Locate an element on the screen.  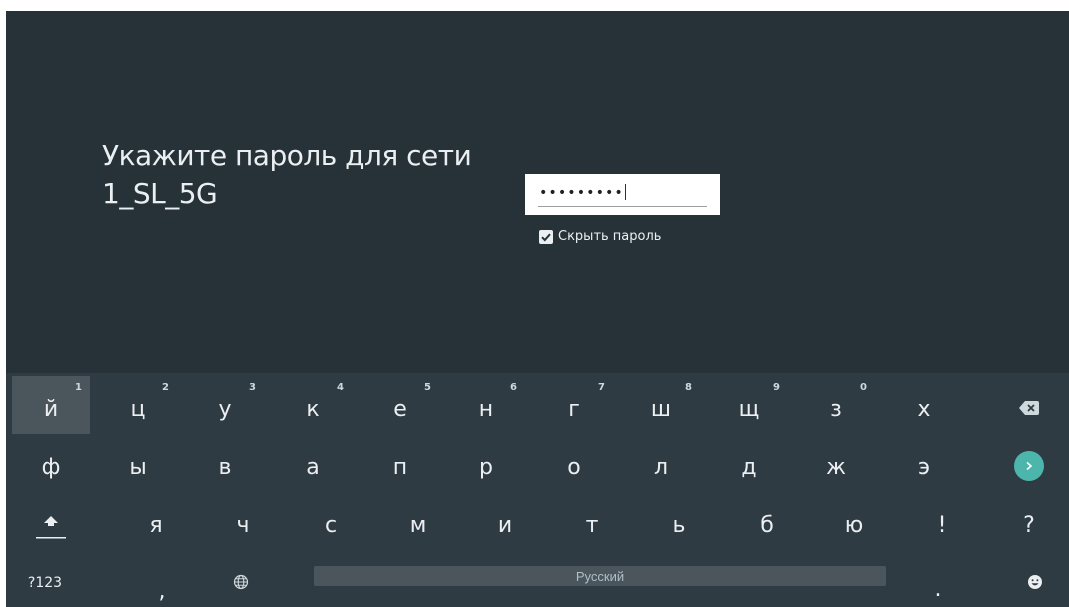
shift-key is located at coordinates (51, 521).